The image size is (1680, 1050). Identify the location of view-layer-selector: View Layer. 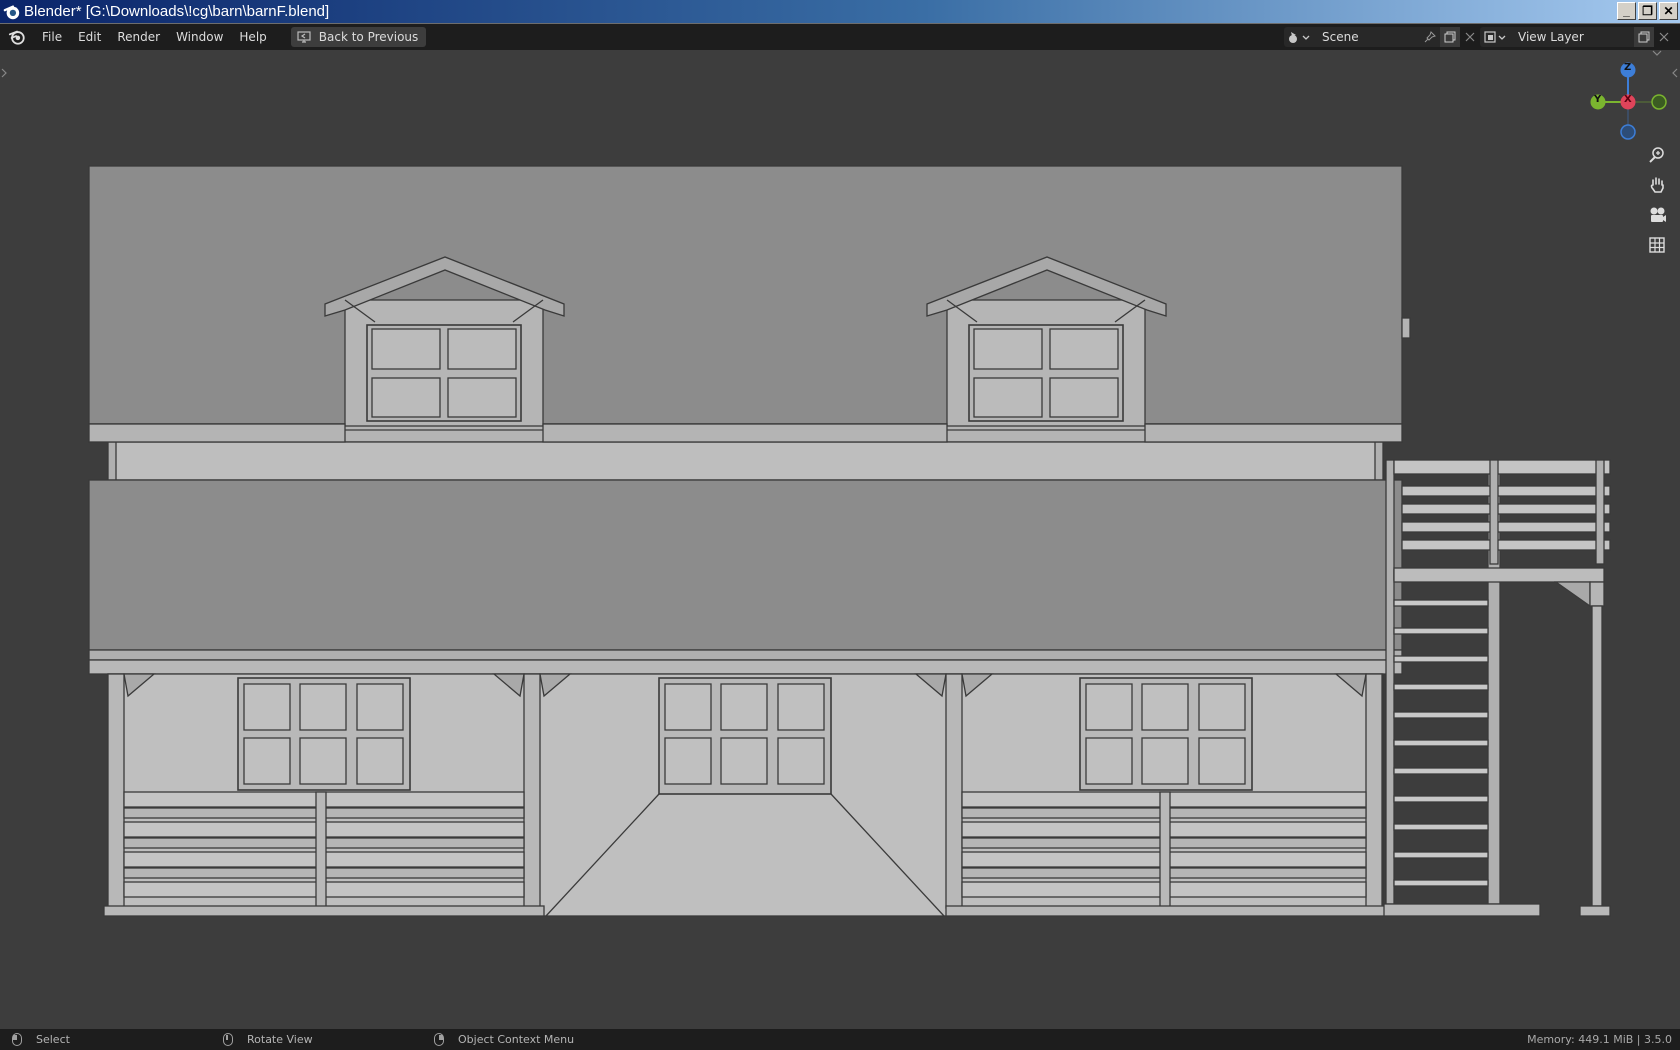
(1577, 37).